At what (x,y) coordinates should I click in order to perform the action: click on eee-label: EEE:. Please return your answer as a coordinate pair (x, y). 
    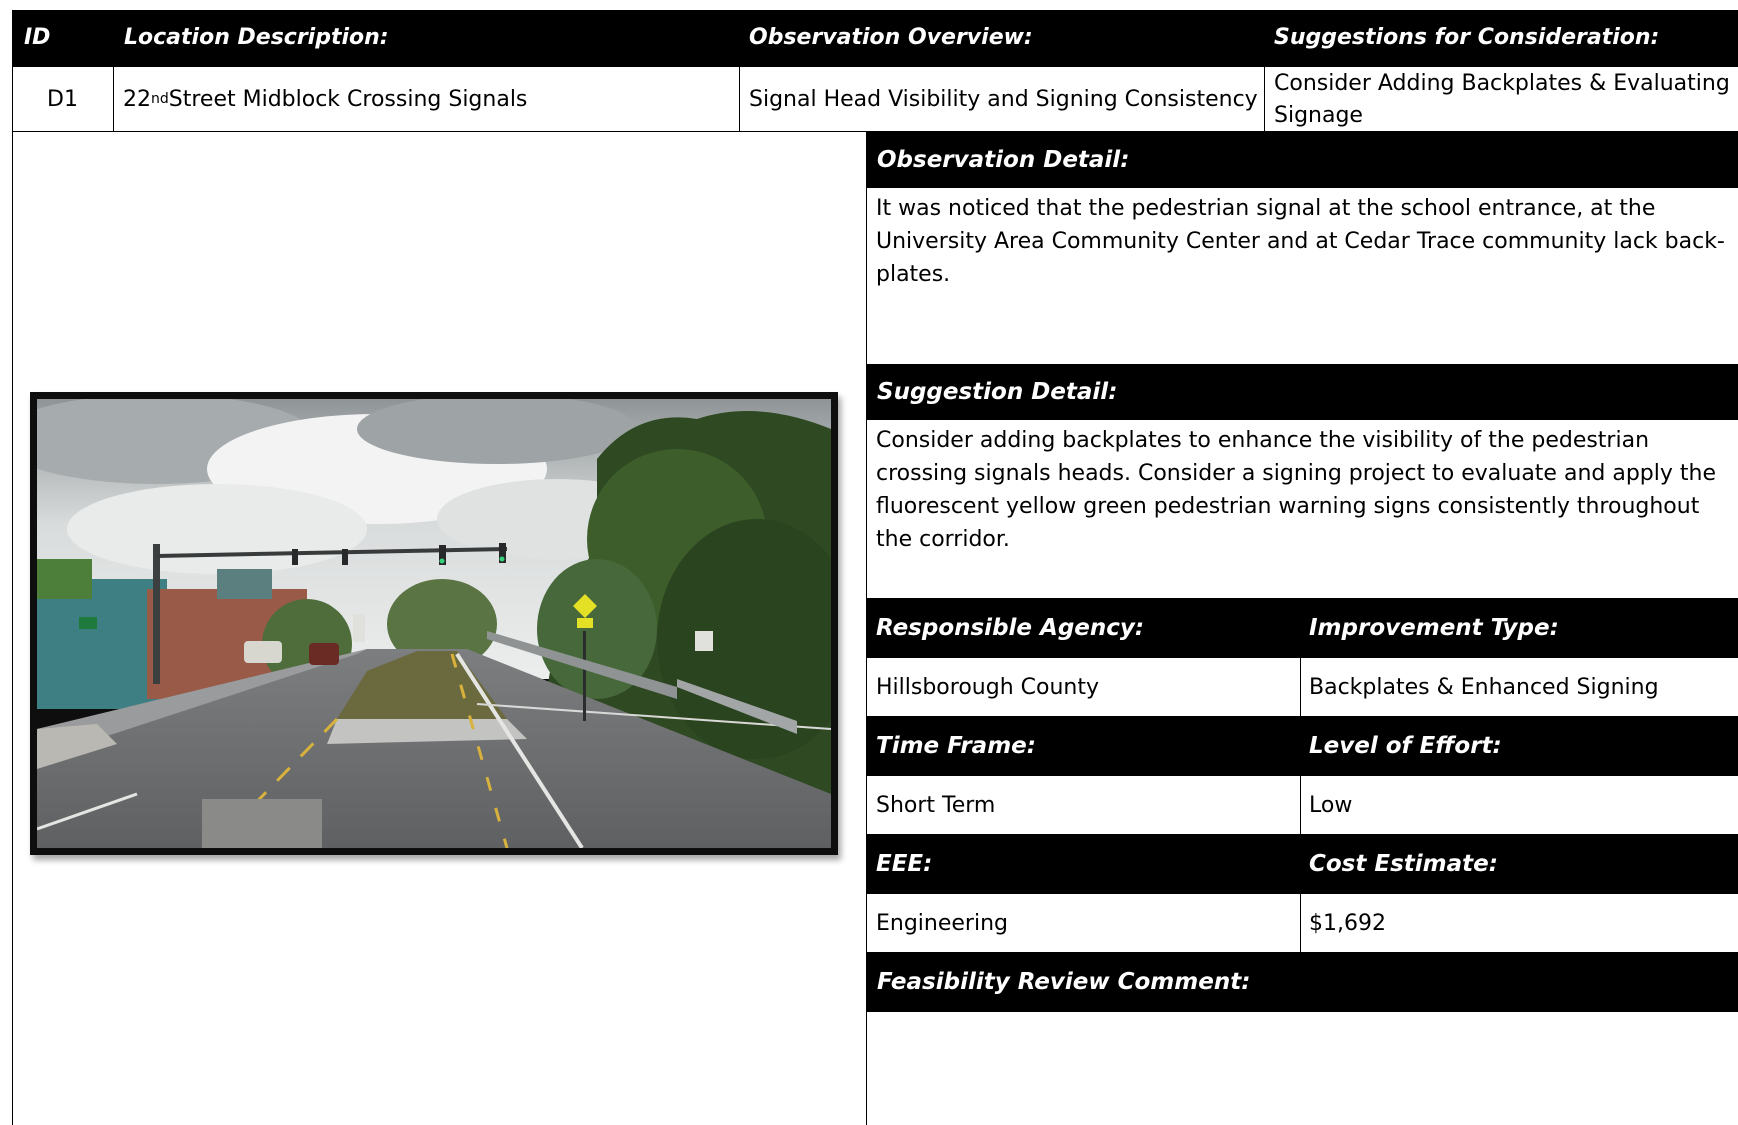
    Looking at the image, I should click on (904, 864).